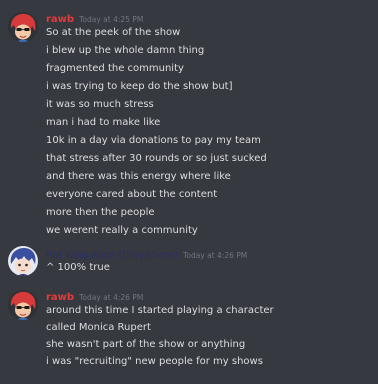 The image size is (378, 384). I want to click on message-header: rawb Today at 4:26 PM, so click(94, 296).